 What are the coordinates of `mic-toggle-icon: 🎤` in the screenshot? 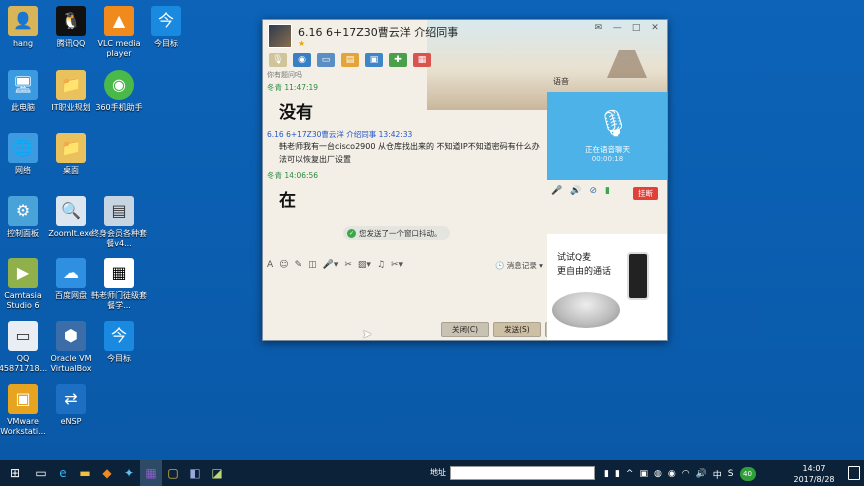 It's located at (556, 191).